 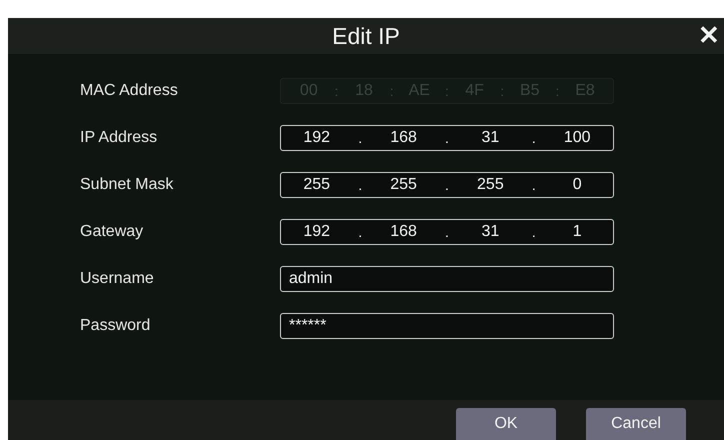 I want to click on input-field: ******, so click(x=447, y=326).